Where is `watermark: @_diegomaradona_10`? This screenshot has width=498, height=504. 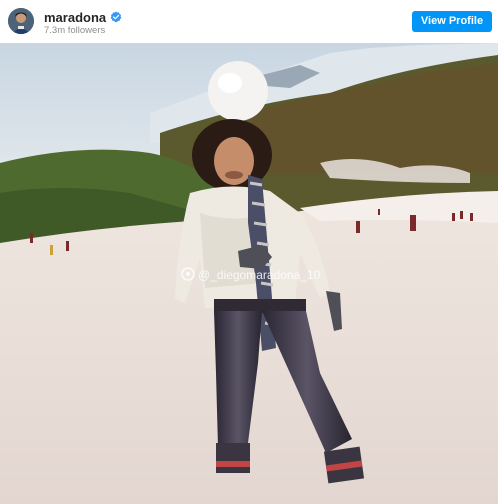 watermark: @_diegomaradona_10 is located at coordinates (251, 274).